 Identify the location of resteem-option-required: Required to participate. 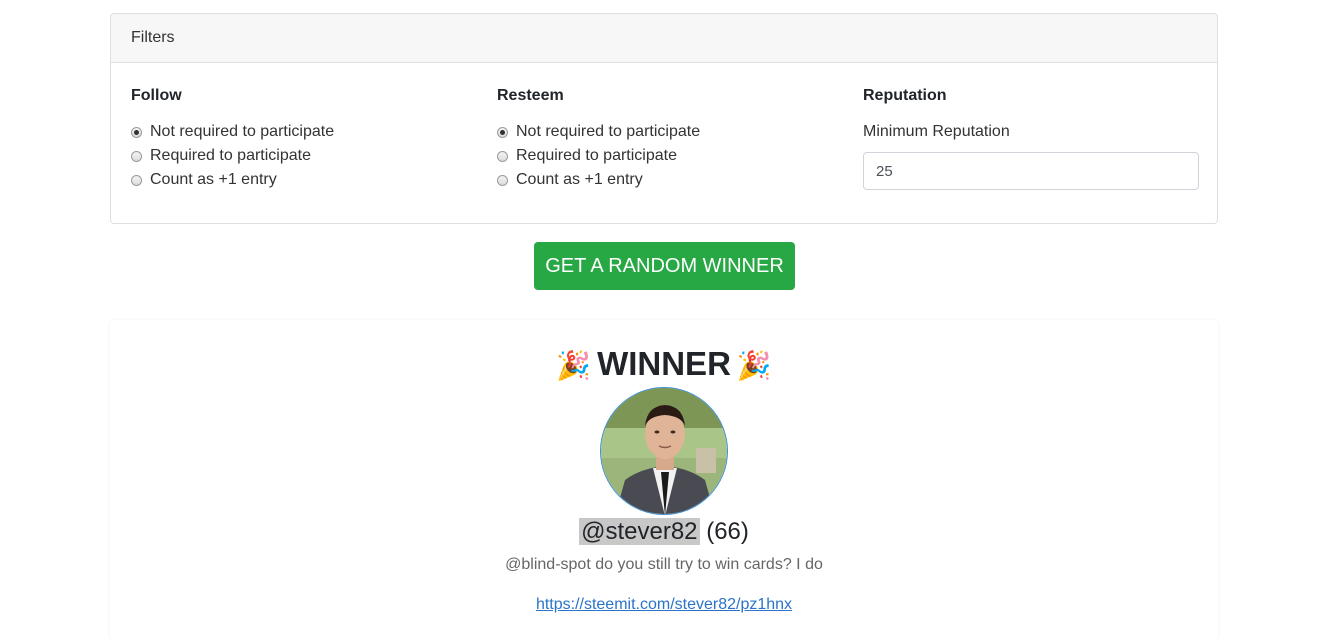
(598, 156).